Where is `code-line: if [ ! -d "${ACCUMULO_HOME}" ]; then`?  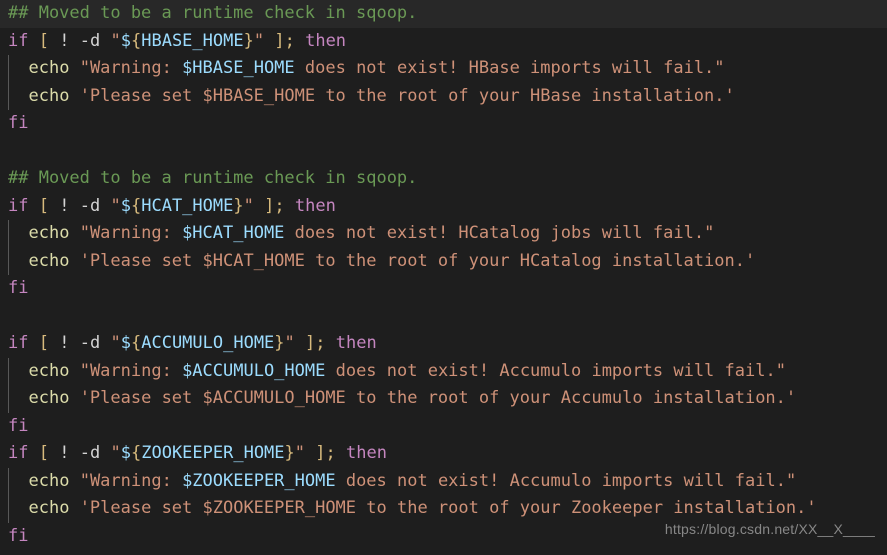
code-line: if [ ! -d "${ACCUMULO_HOME}" ]; then is located at coordinates (443, 344).